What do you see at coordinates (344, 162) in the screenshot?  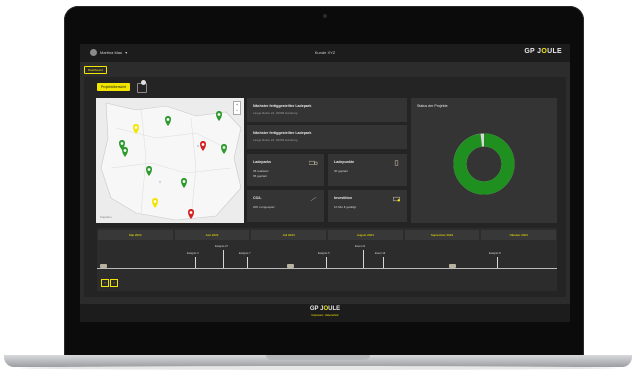 I see `card-title: Ladepunkte` at bounding box center [344, 162].